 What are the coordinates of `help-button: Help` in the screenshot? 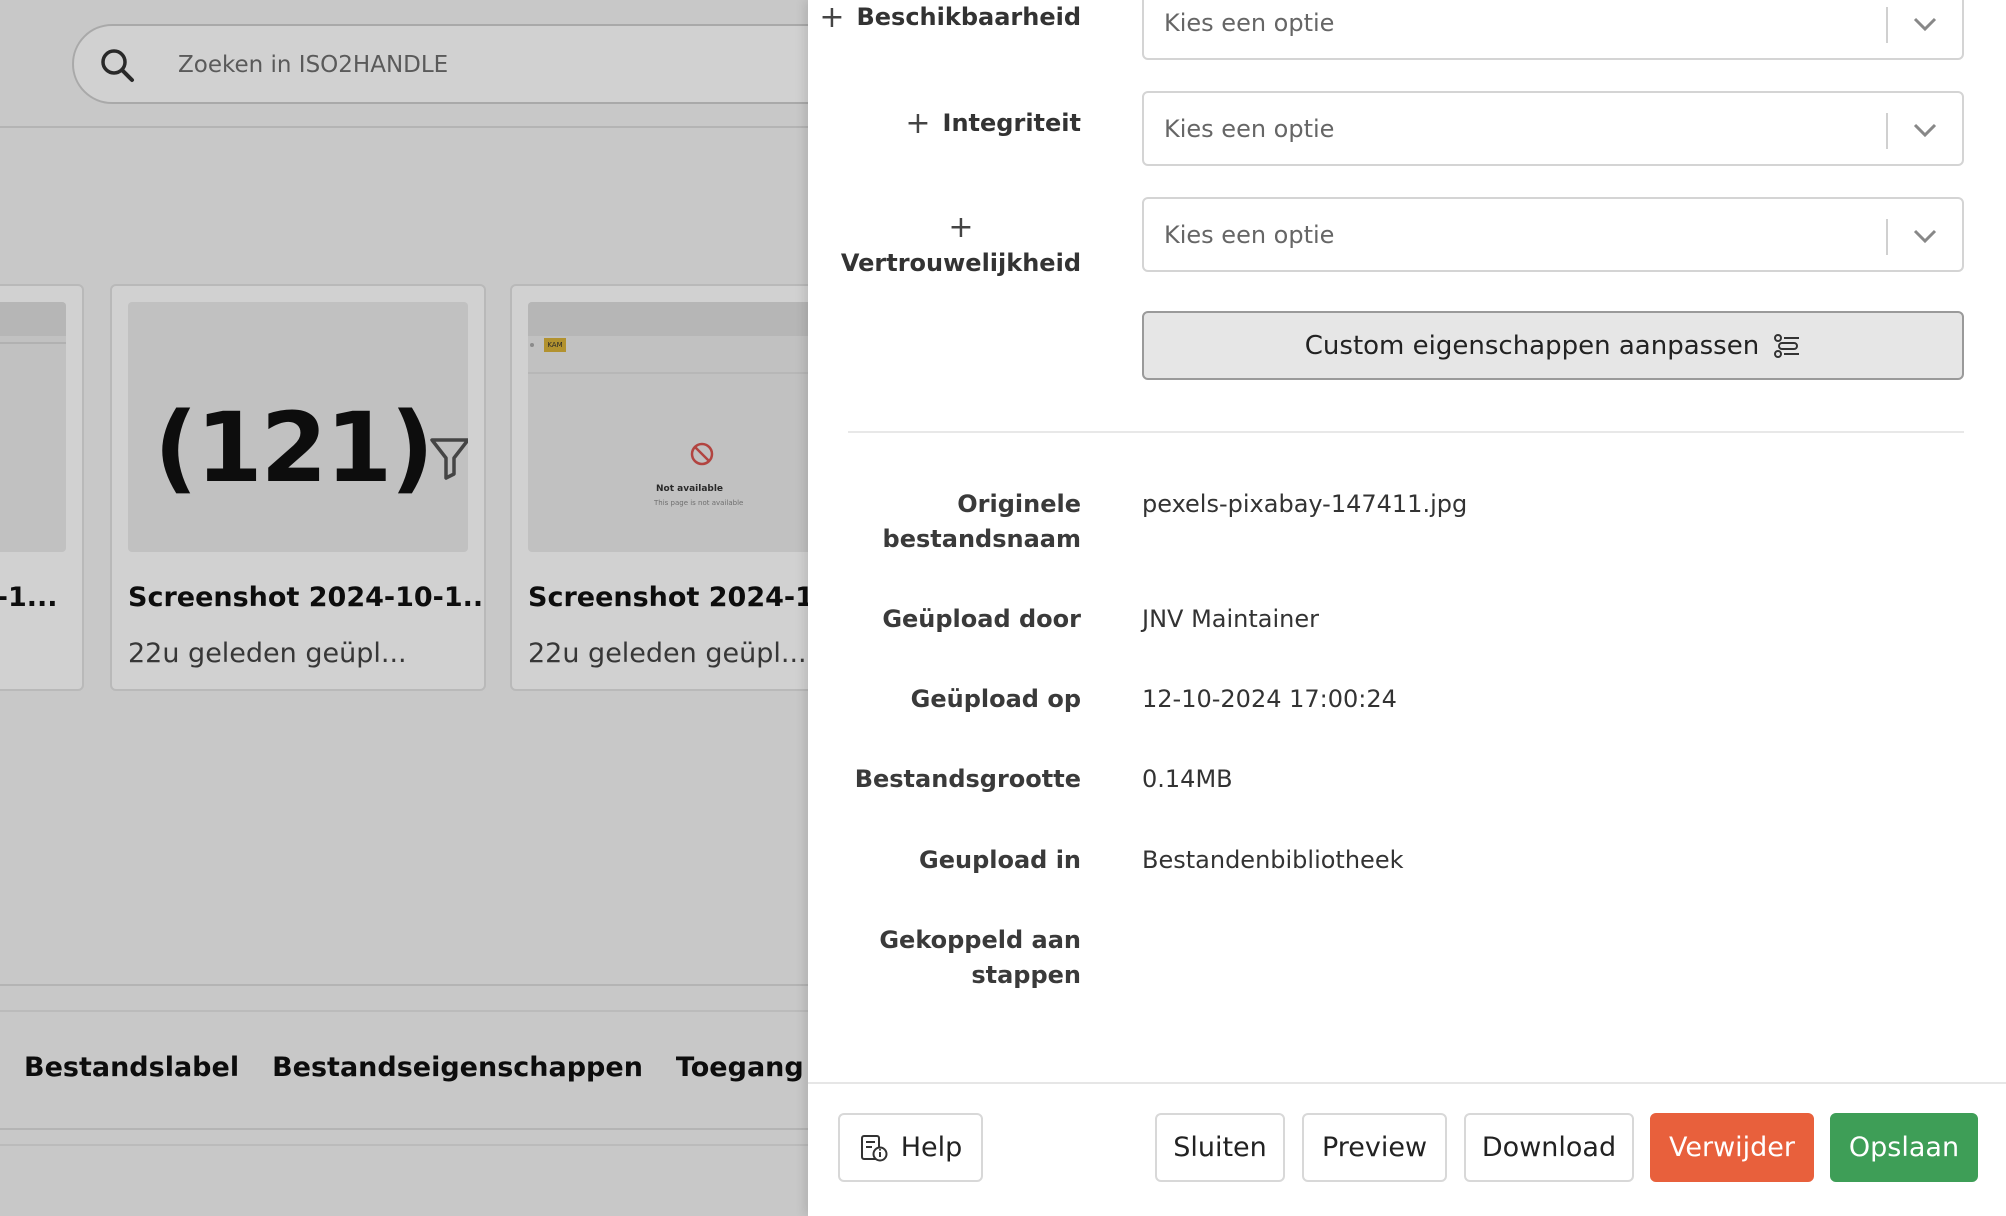 It's located at (910, 1147).